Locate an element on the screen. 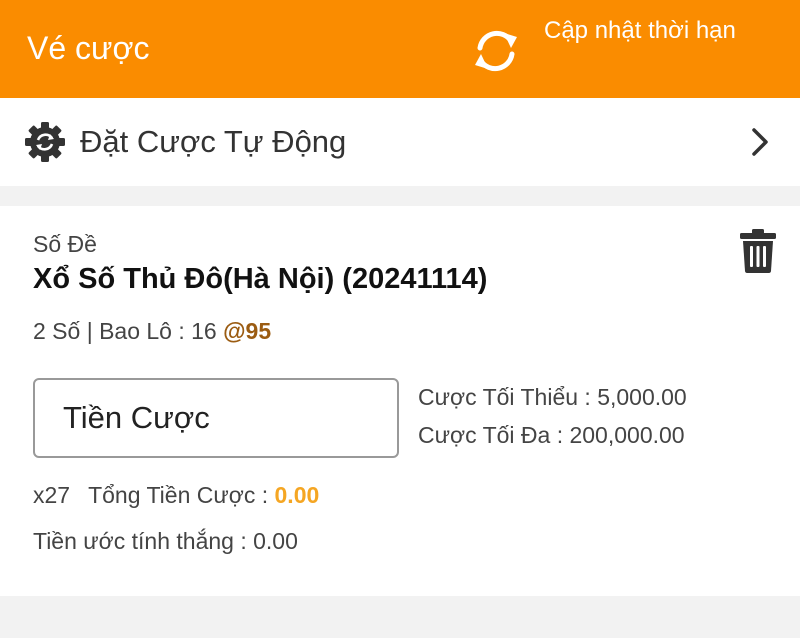 The width and height of the screenshot is (800, 638). odds-value: @95 is located at coordinates (247, 331).